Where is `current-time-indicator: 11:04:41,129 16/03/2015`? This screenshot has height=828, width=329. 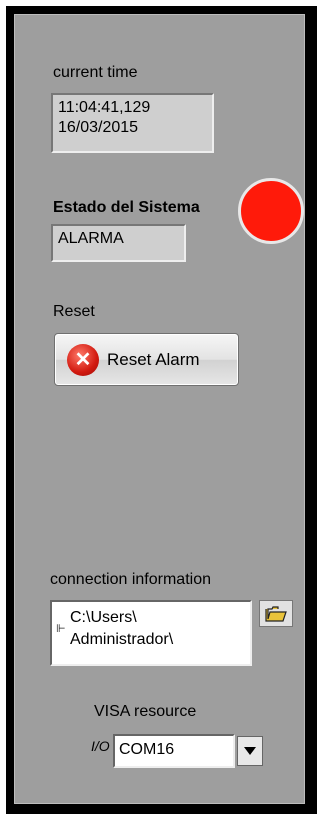
current-time-indicator: 11:04:41,129 16/03/2015 is located at coordinates (132, 123).